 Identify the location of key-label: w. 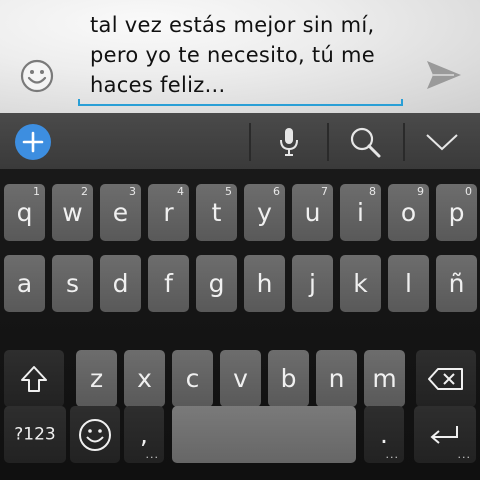
(72, 212).